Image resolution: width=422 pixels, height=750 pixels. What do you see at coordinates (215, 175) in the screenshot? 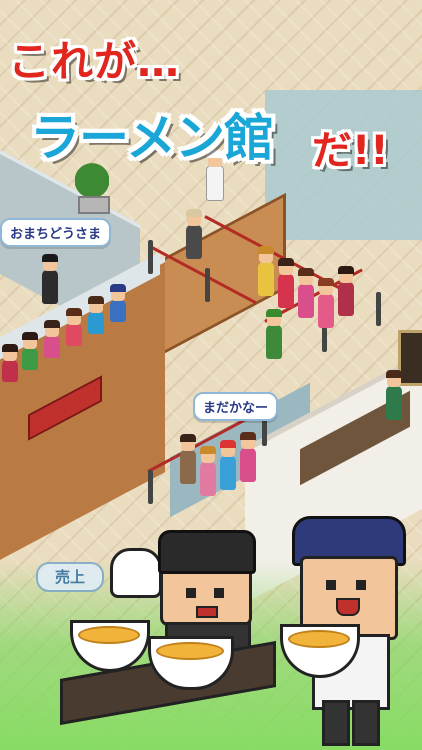
I see `cook-sprite` at bounding box center [215, 175].